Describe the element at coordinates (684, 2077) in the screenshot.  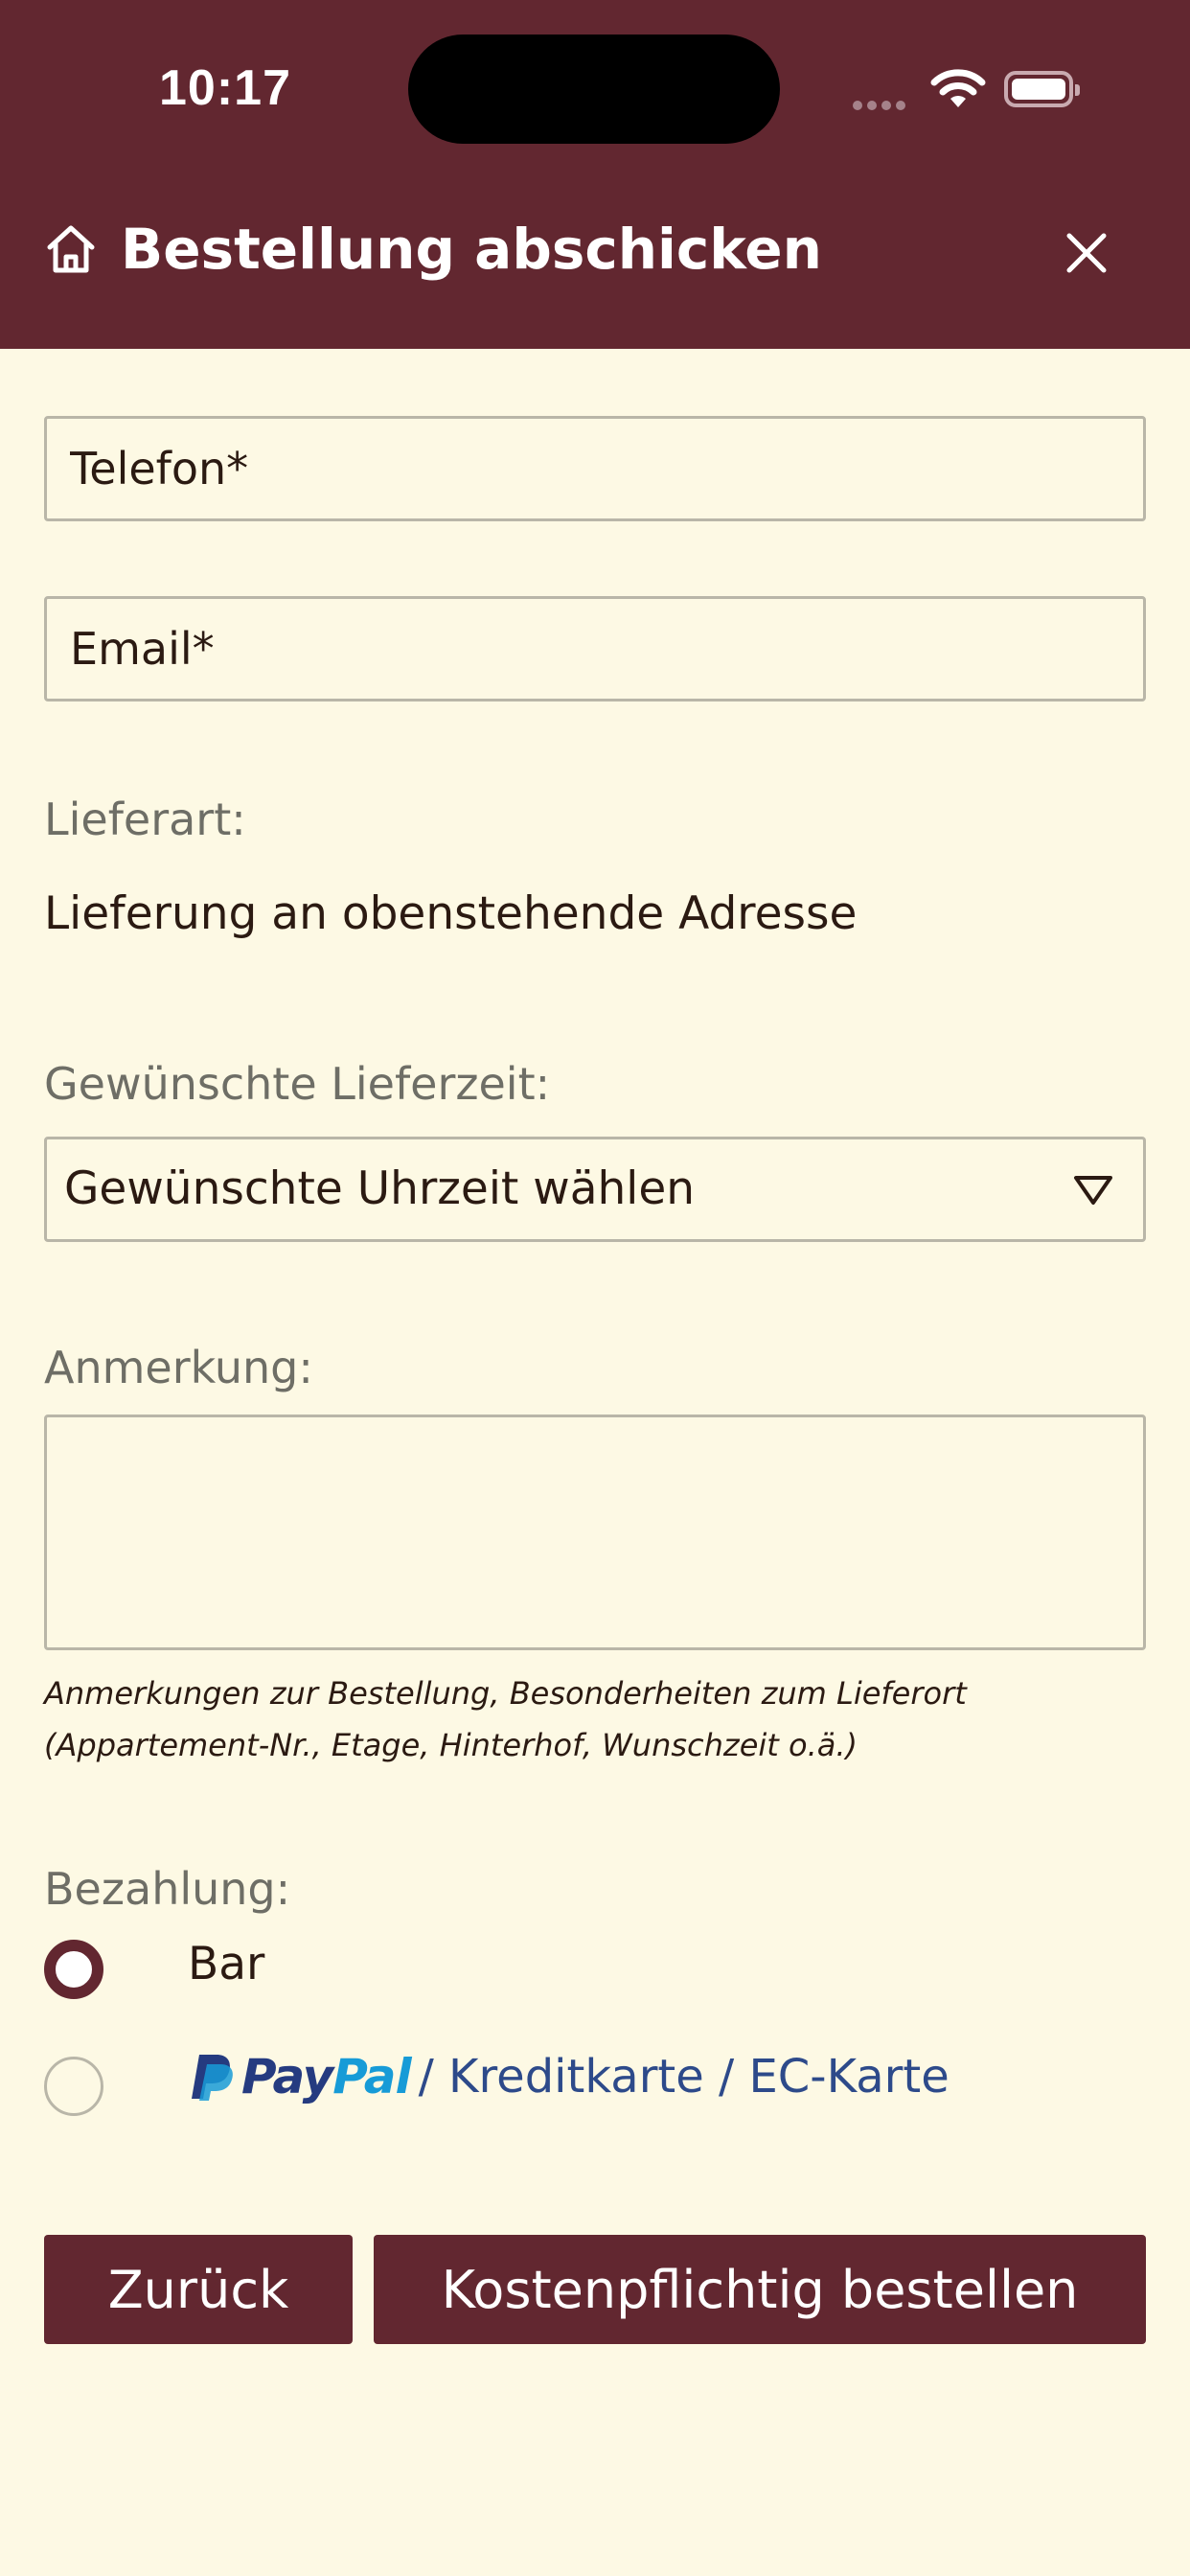
I see `payment-option-card-label: / Kreditkarte / EC-Karte` at that location.